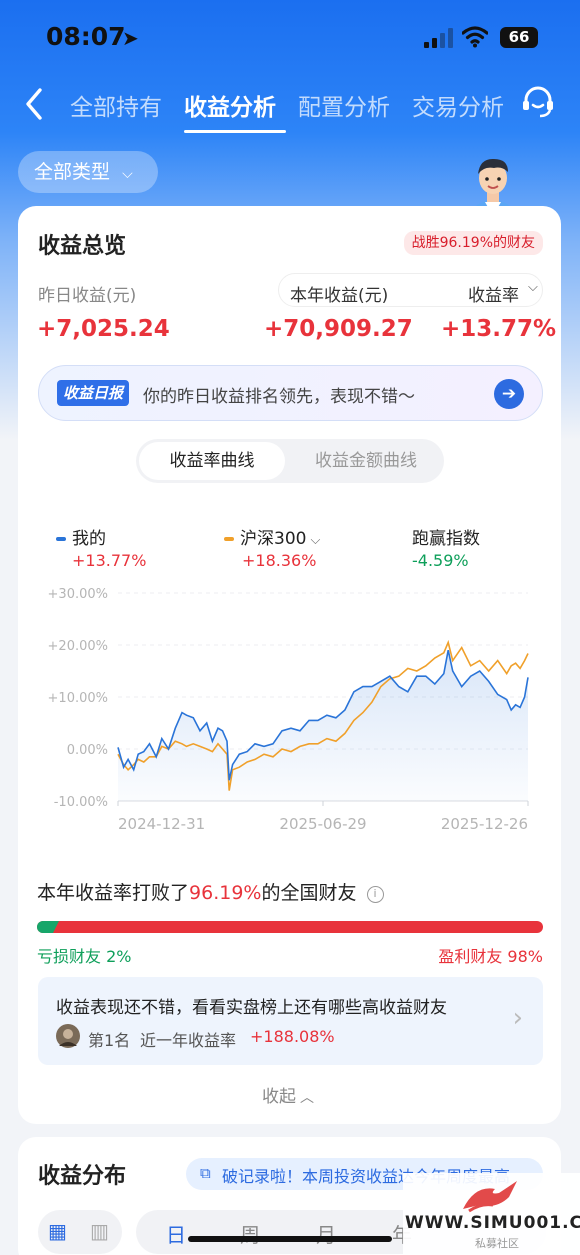  I want to click on rank-label: 第1名, so click(109, 1040).